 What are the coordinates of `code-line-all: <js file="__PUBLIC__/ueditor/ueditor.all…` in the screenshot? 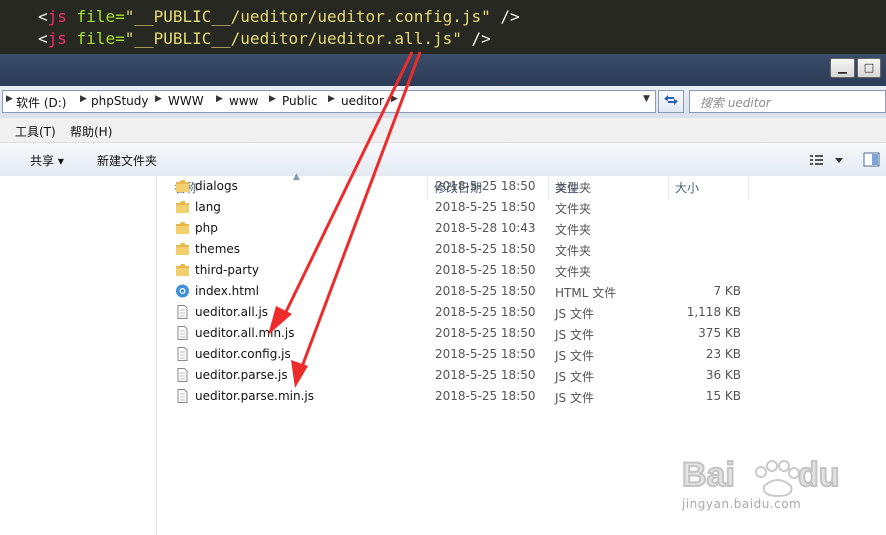 It's located at (264, 38).